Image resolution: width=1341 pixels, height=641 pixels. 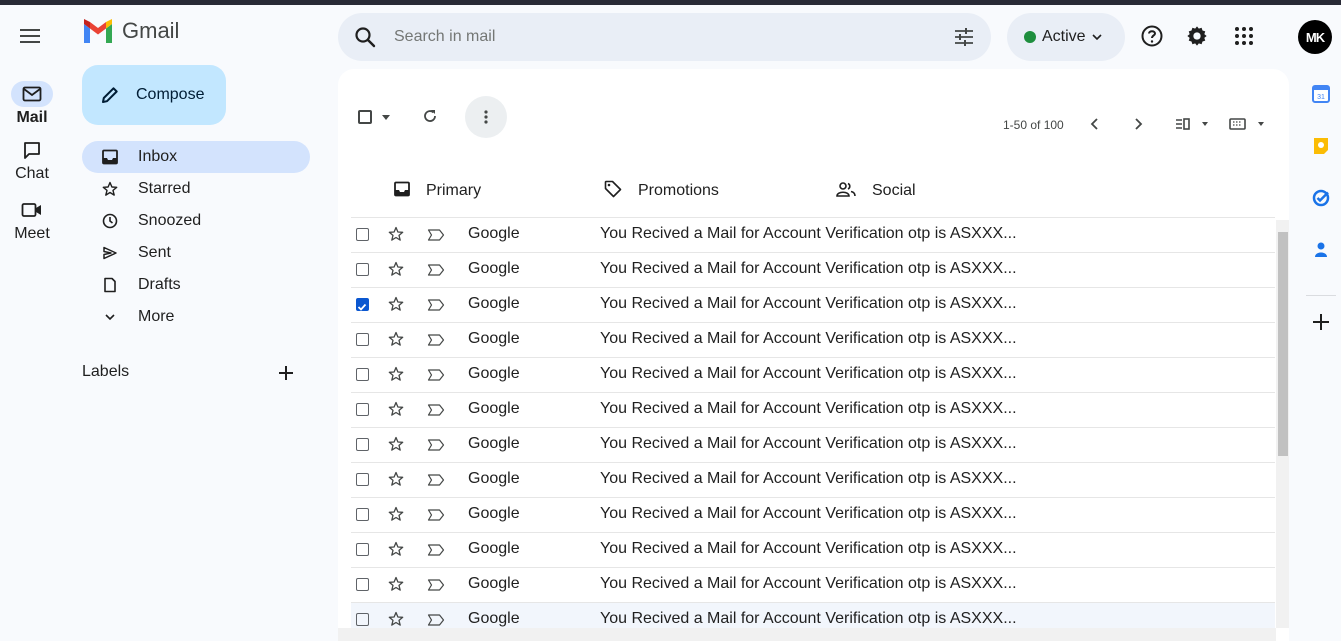 I want to click on contacts-icon, so click(x=1321, y=252).